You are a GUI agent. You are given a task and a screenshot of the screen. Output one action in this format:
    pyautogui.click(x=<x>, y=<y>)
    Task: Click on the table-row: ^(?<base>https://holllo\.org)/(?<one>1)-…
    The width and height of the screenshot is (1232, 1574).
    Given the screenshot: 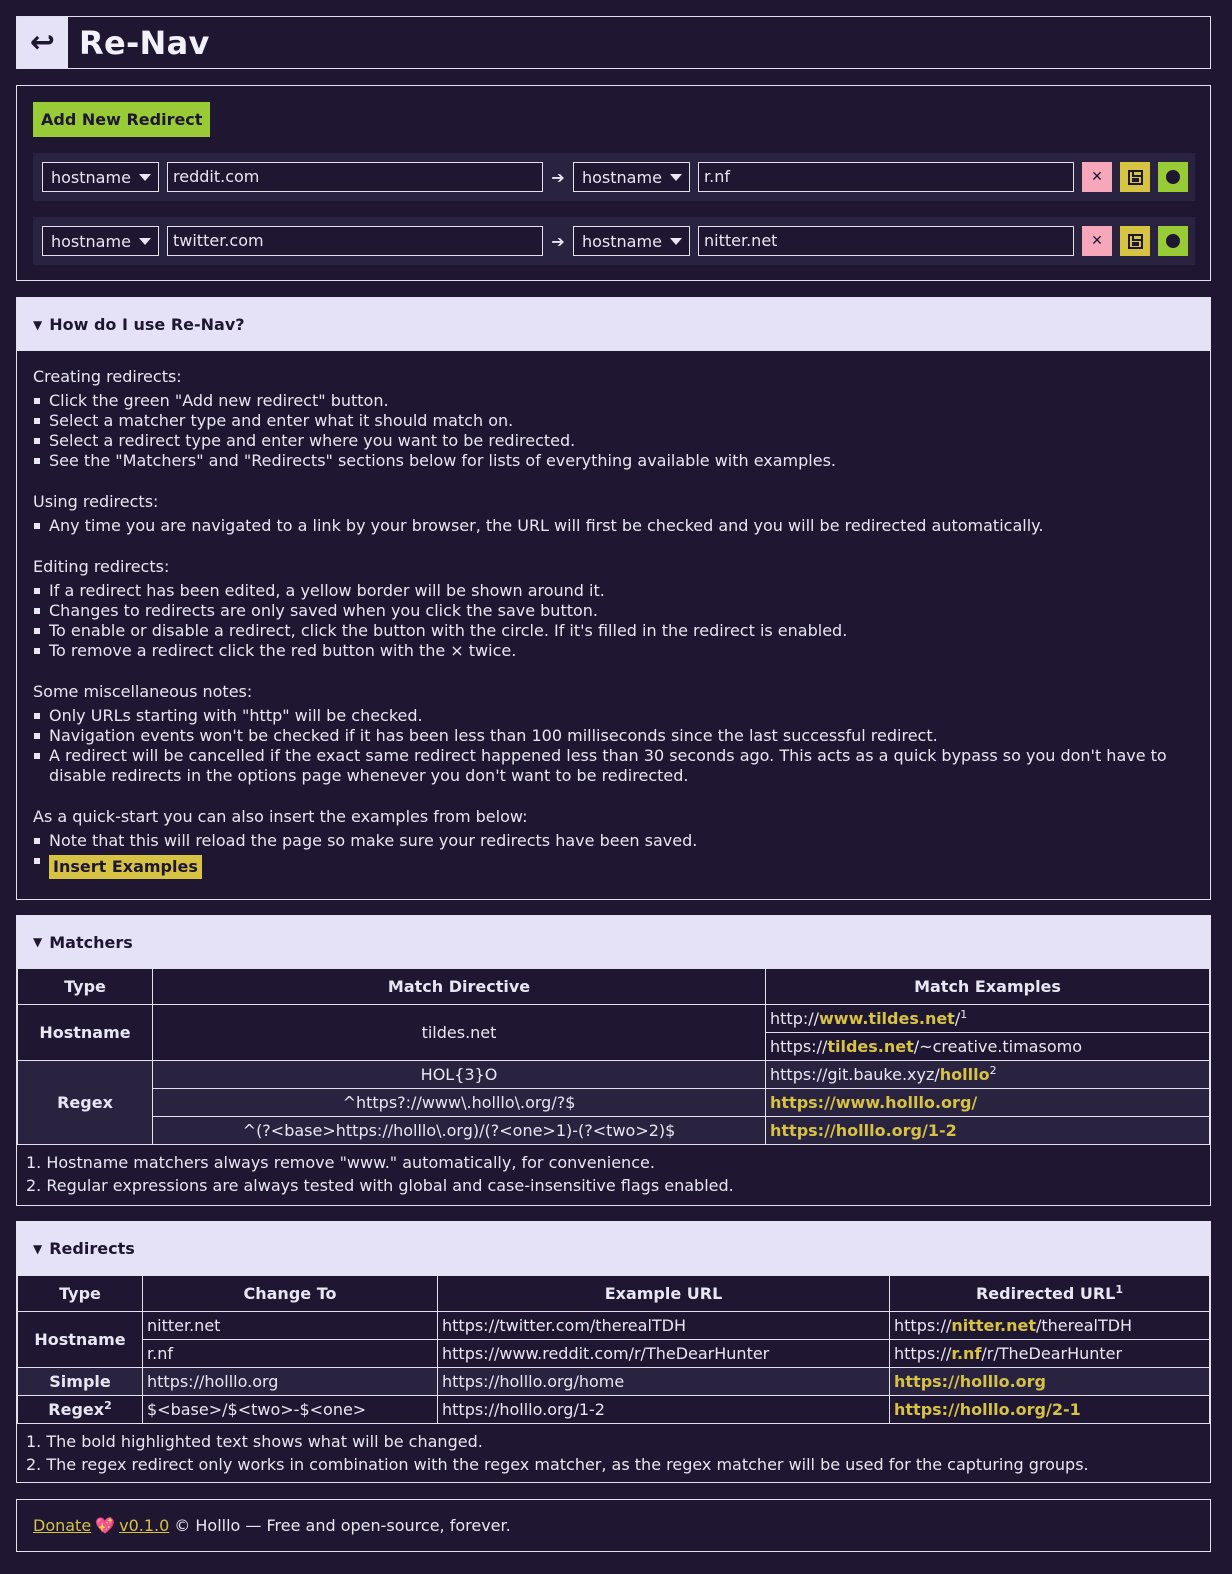 What is the action you would take?
    pyautogui.click(x=614, y=1130)
    